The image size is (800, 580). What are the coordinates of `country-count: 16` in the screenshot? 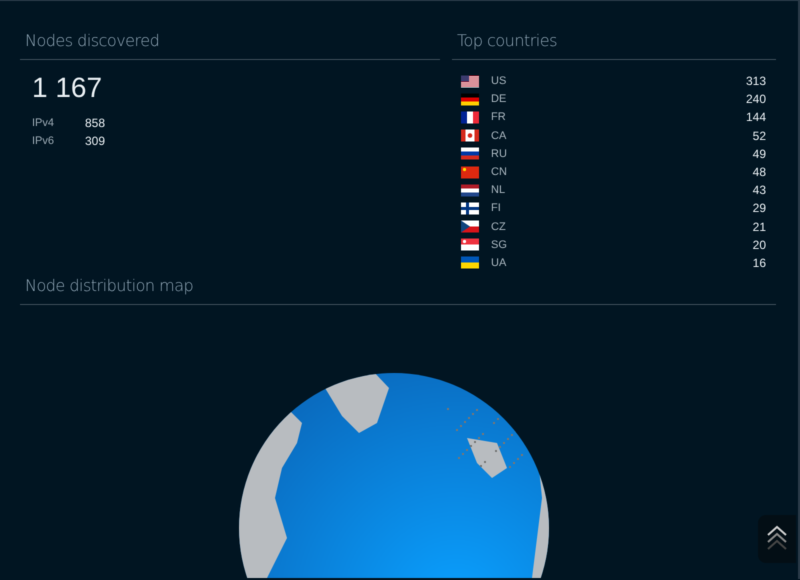 It's located at (759, 263).